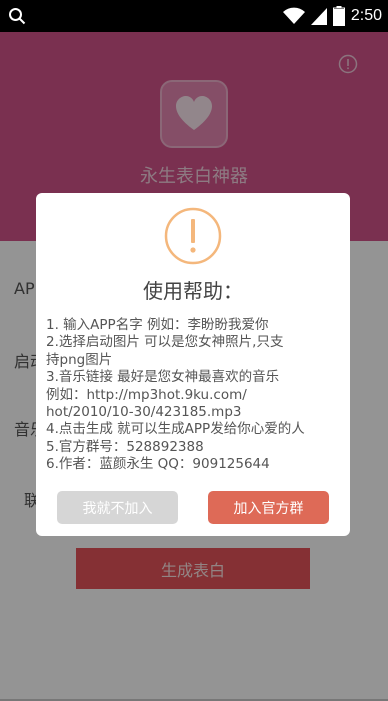 This screenshot has height=701, width=388. What do you see at coordinates (157, 325) in the screenshot?
I see `help-line: 1. 输入APP名字 例如：李盼盼我爱你` at bounding box center [157, 325].